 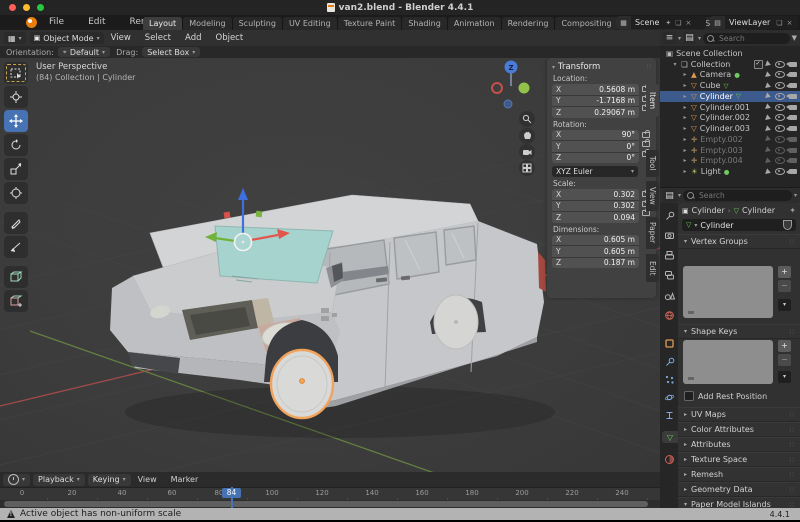 What do you see at coordinates (689, 23) in the screenshot?
I see `unlink-scene-icon: ×` at bounding box center [689, 23].